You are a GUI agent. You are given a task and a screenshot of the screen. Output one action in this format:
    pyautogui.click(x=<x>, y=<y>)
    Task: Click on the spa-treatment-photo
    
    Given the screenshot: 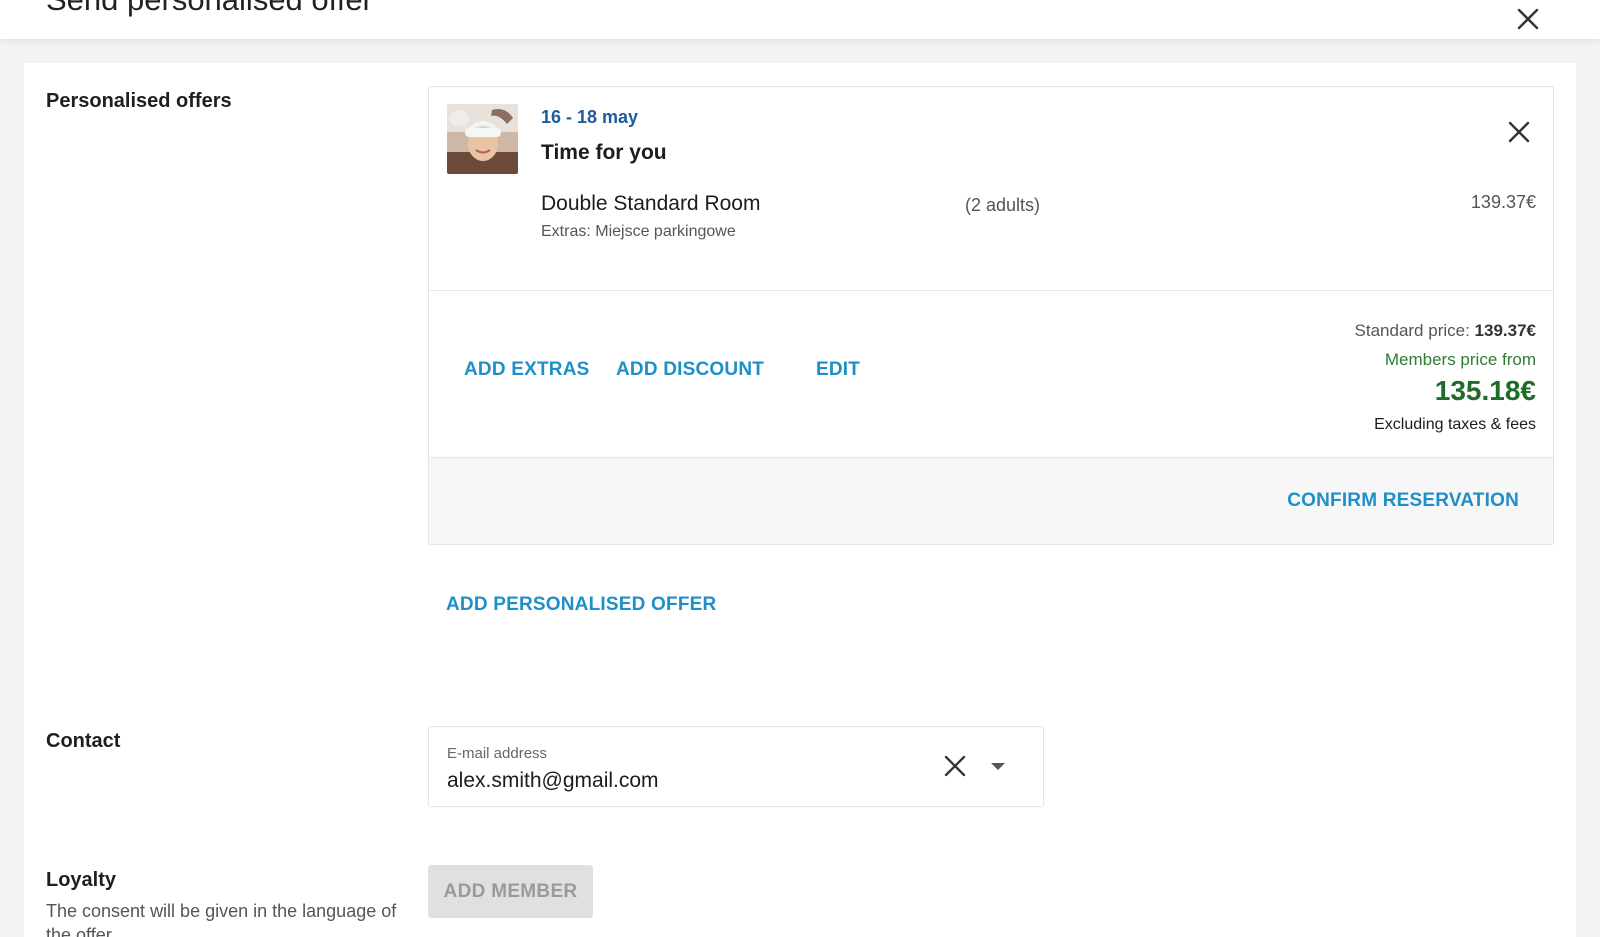 What is the action you would take?
    pyautogui.click(x=482, y=139)
    